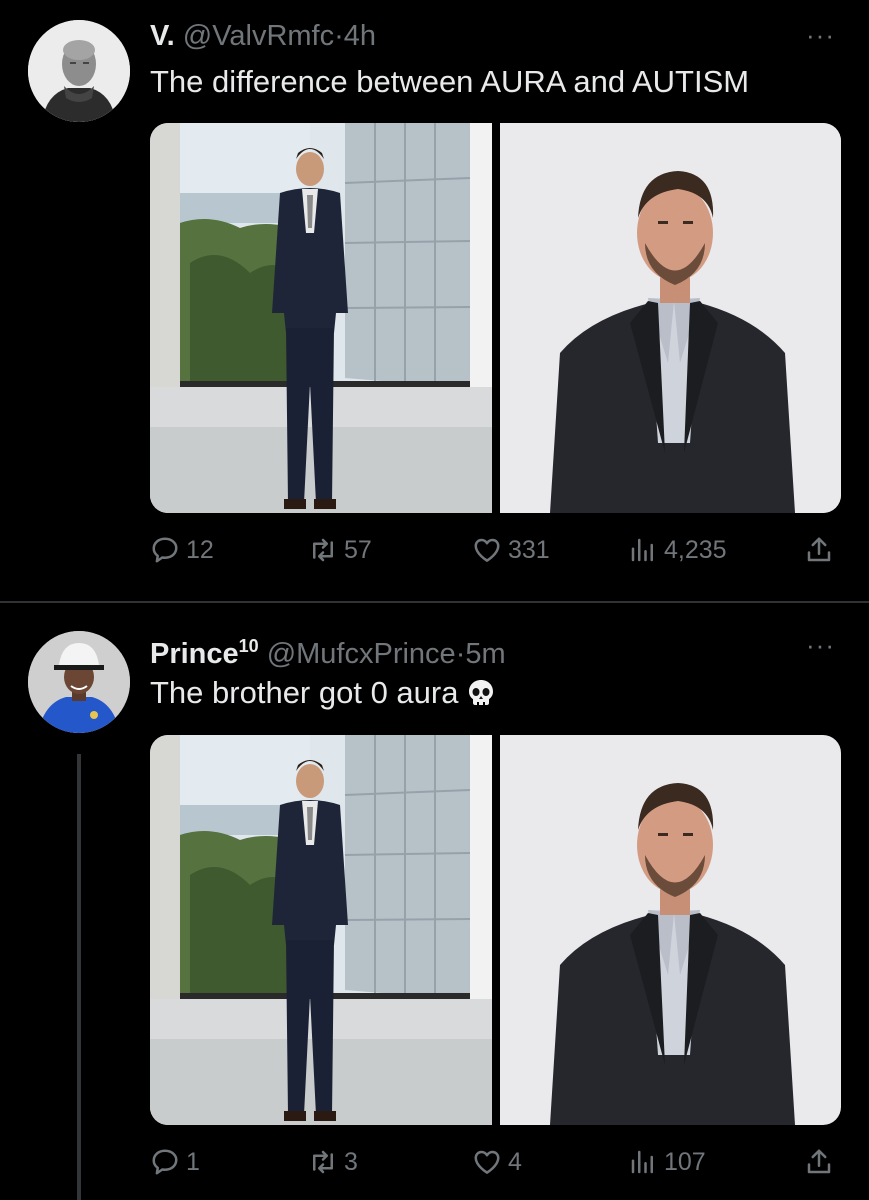 This screenshot has height=1200, width=869. What do you see at coordinates (450, 81) in the screenshot?
I see `tweet-text: The difference between AURA and AUTISM` at bounding box center [450, 81].